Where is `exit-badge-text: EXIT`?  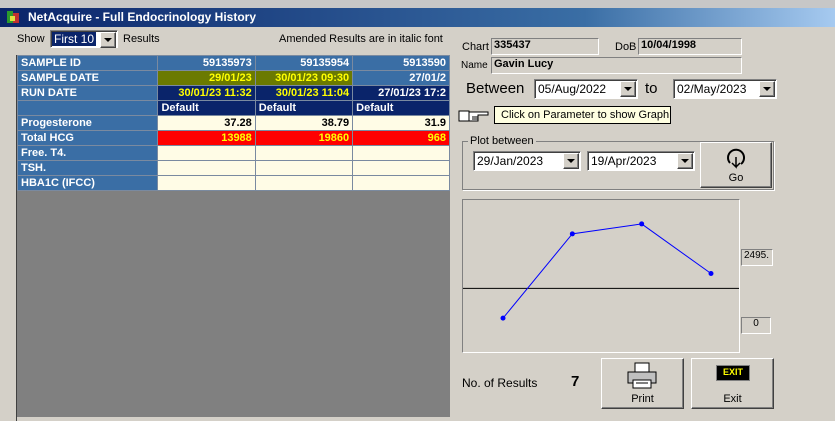
exit-badge-text: EXIT is located at coordinates (732, 372).